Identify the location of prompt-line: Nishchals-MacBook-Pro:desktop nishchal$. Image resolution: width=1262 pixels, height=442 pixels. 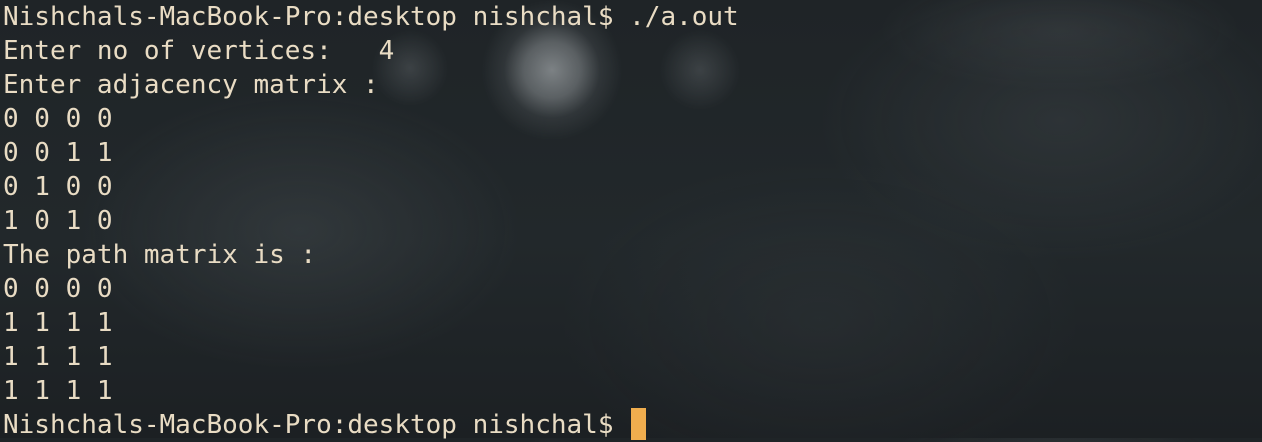
(632, 425).